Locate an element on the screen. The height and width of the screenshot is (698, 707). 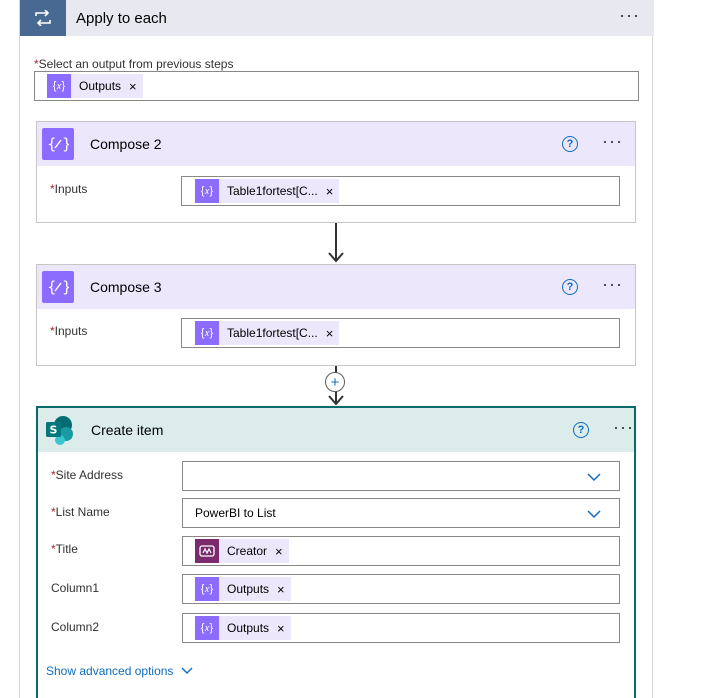
column2-label-text: Column2 is located at coordinates (75, 627).